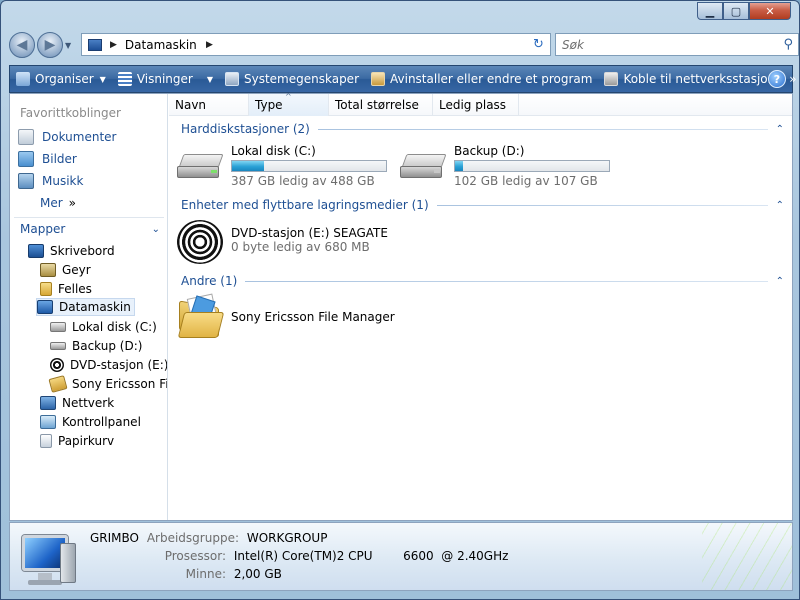  Describe the element at coordinates (710, 11) in the screenshot. I see `minimize-button: ▁` at that location.